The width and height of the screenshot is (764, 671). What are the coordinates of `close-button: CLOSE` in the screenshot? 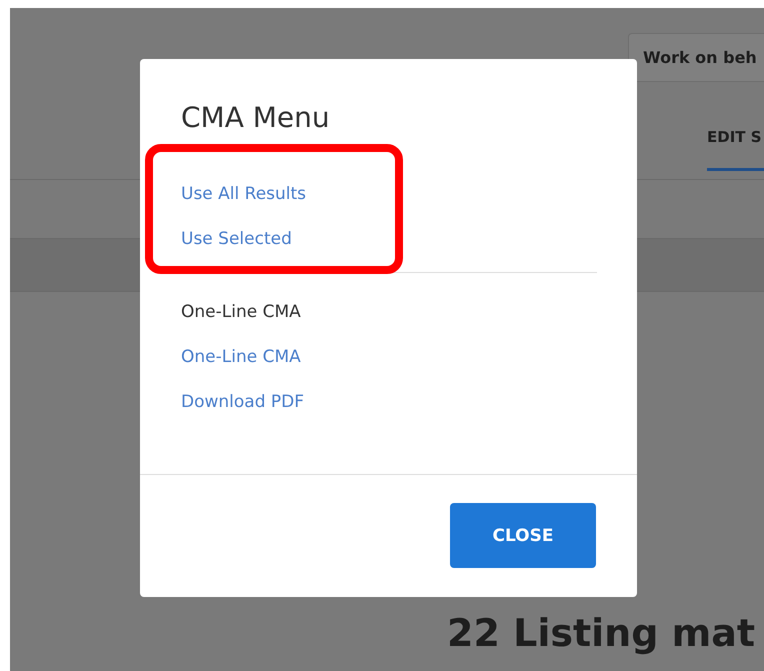 It's located at (523, 535).